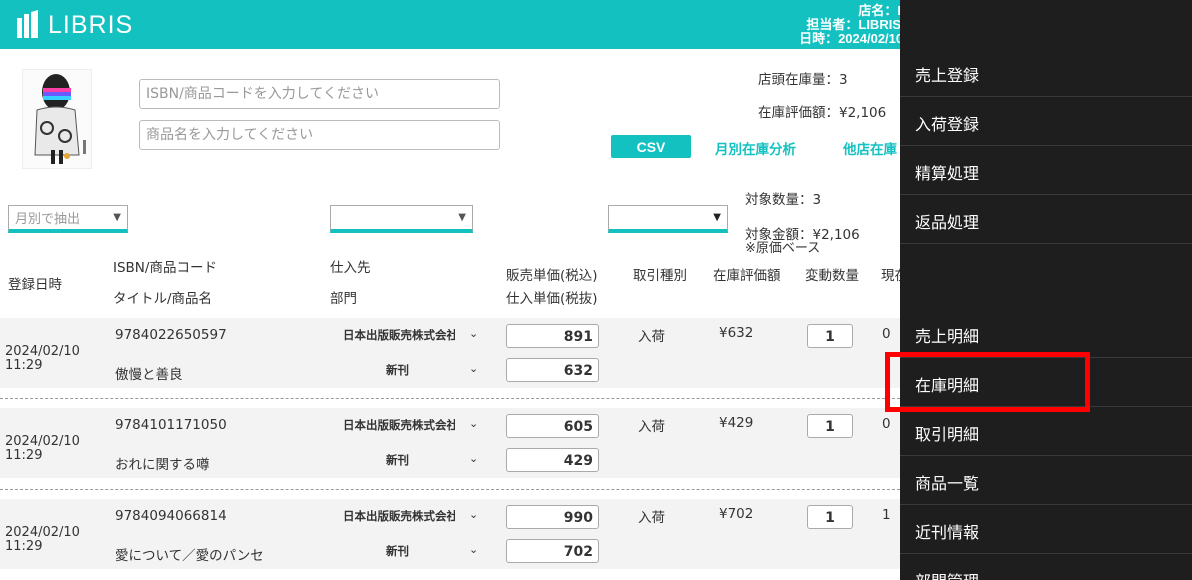  I want to click on col-title: タイトル/商品名, so click(163, 299).